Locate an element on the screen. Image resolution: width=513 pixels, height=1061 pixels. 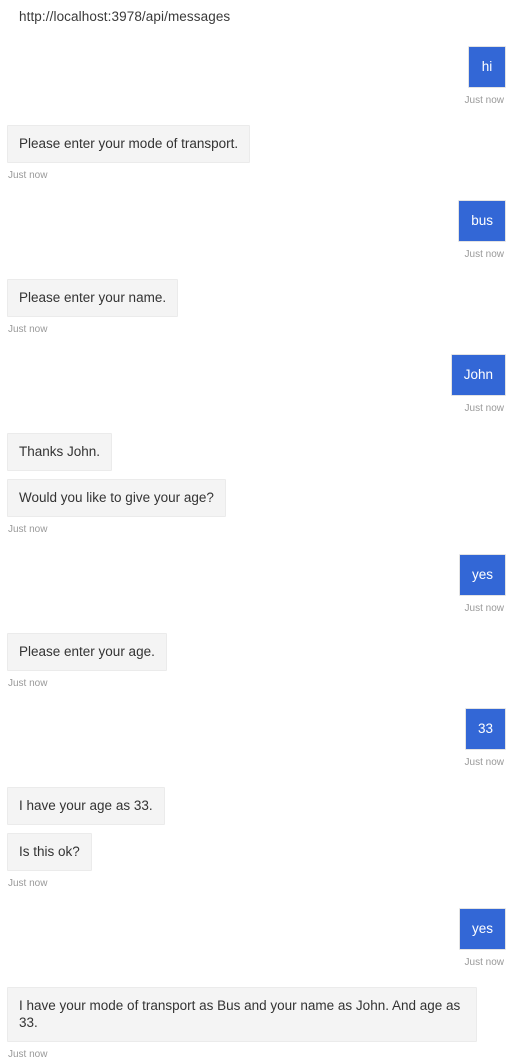
bot-message-bubble: Please enter your age. is located at coordinates (87, 652).